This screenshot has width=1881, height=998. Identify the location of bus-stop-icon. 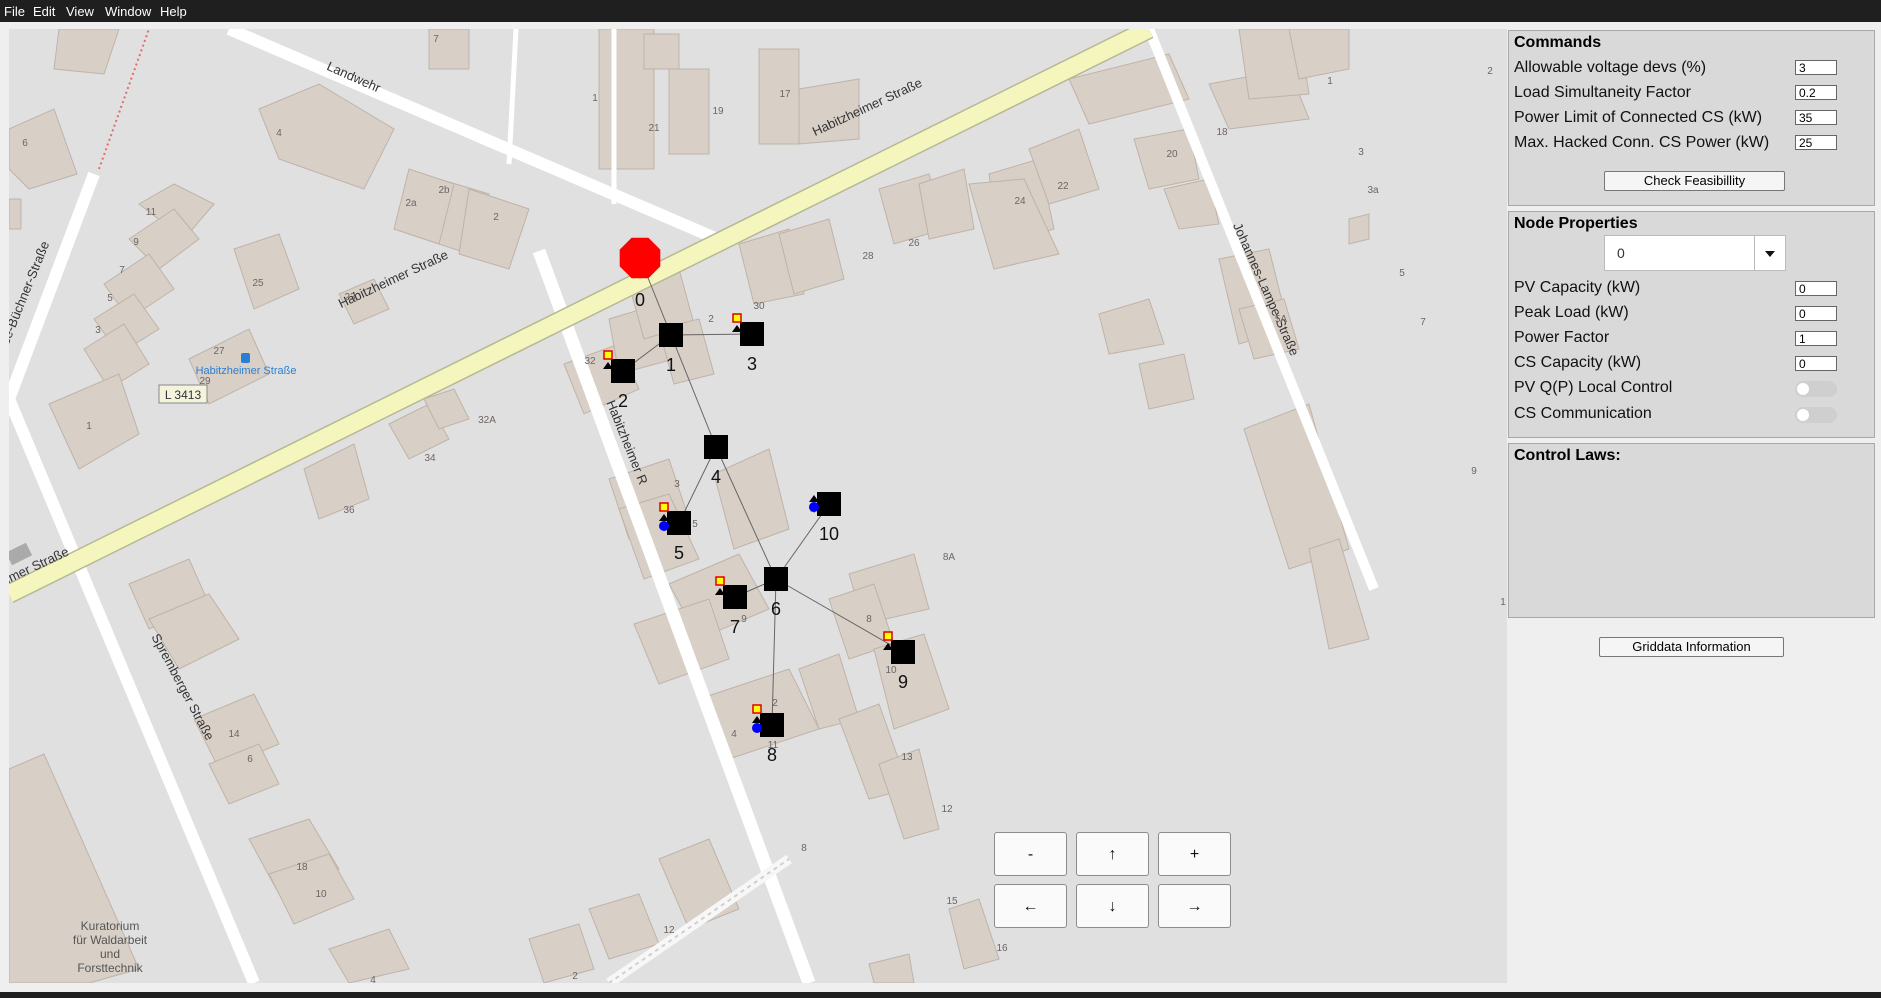
(245, 358).